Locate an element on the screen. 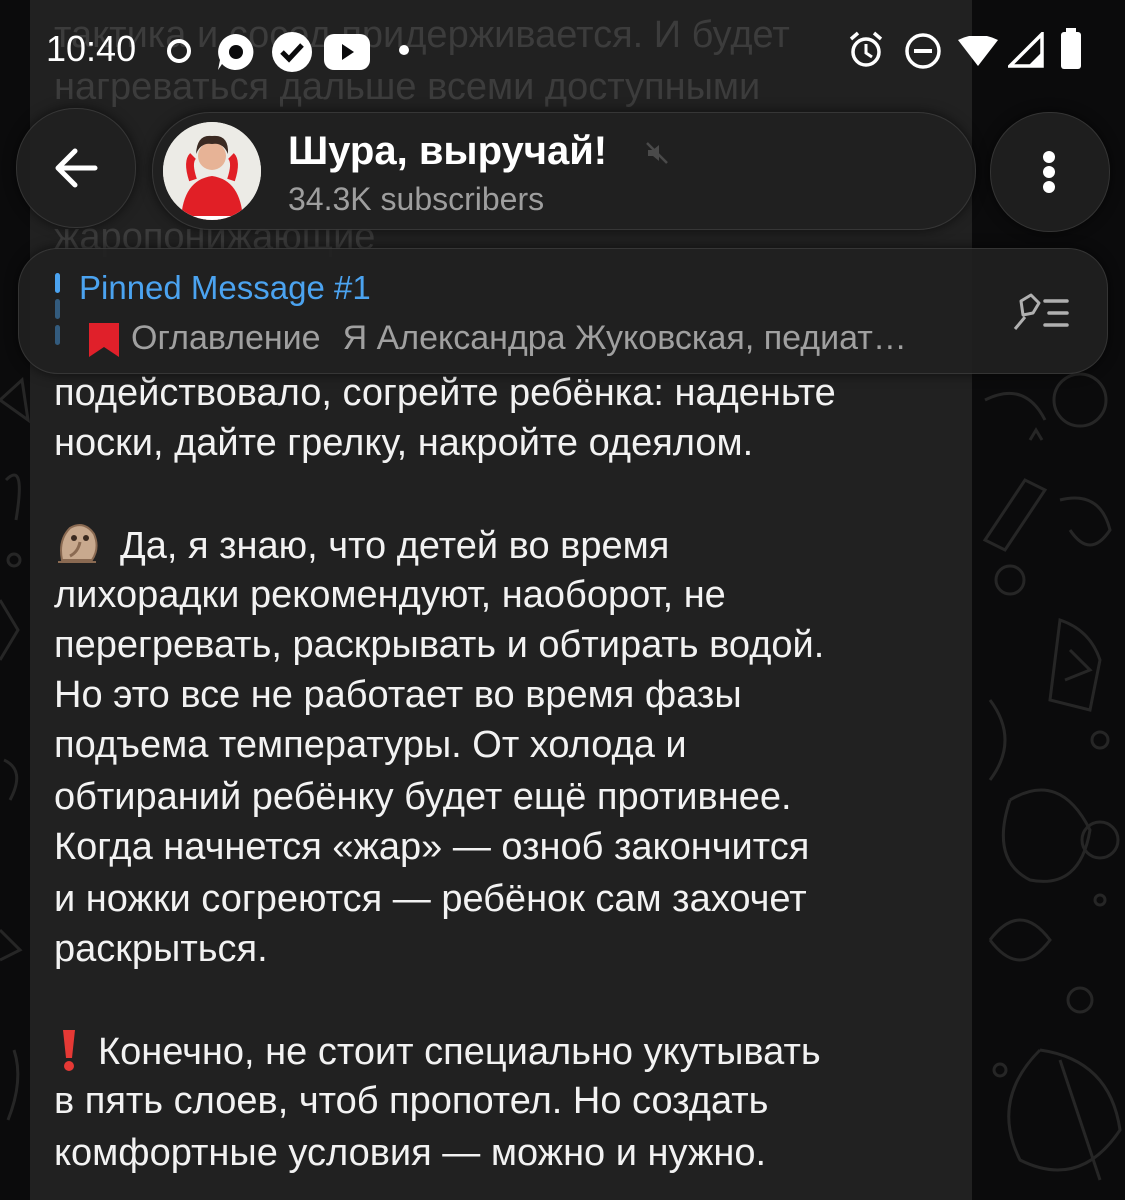  status-bar: 10:40 is located at coordinates (562, 50).